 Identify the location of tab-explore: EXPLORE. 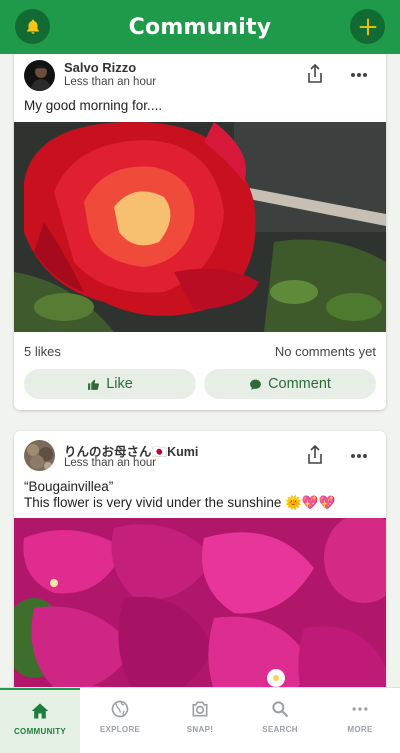
(120, 720).